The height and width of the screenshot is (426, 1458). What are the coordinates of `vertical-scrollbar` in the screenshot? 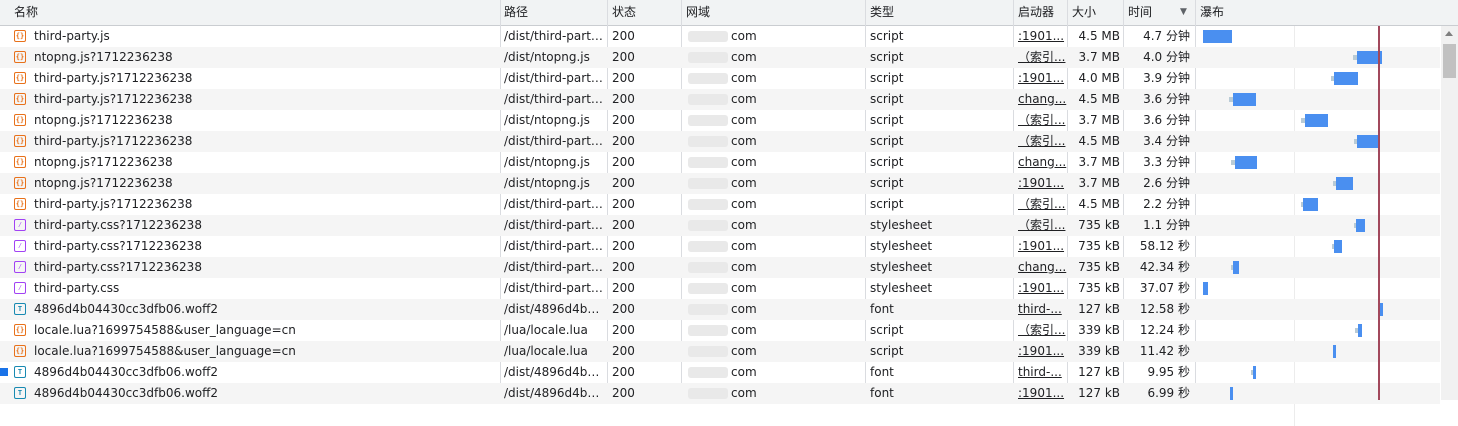 It's located at (1449, 213).